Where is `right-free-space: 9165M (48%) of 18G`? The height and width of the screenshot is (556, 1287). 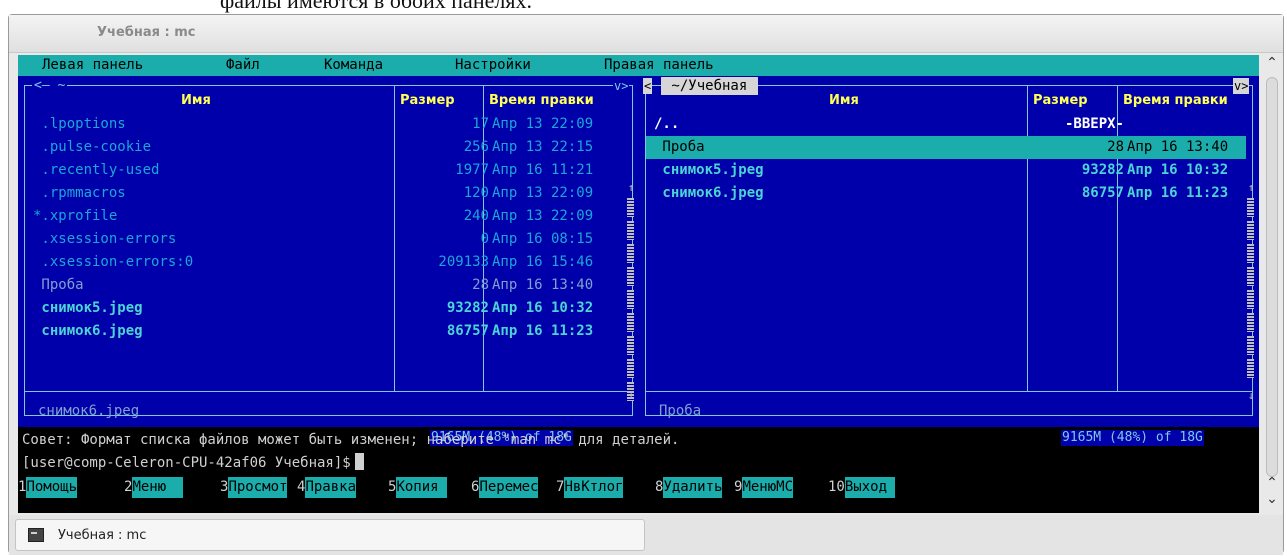
right-free-space: 9165M (48%) of 18G is located at coordinates (1132, 438).